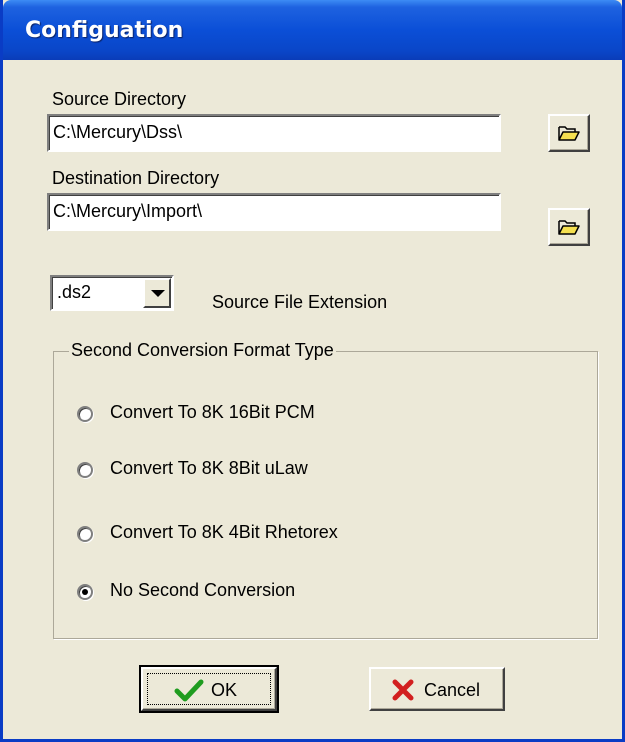  What do you see at coordinates (85, 470) in the screenshot?
I see `radio-8bit-ulaw` at bounding box center [85, 470].